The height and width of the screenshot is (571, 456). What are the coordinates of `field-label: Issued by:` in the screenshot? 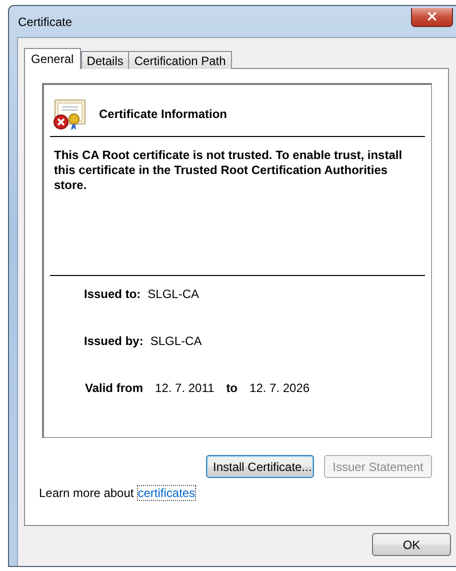 It's located at (114, 341).